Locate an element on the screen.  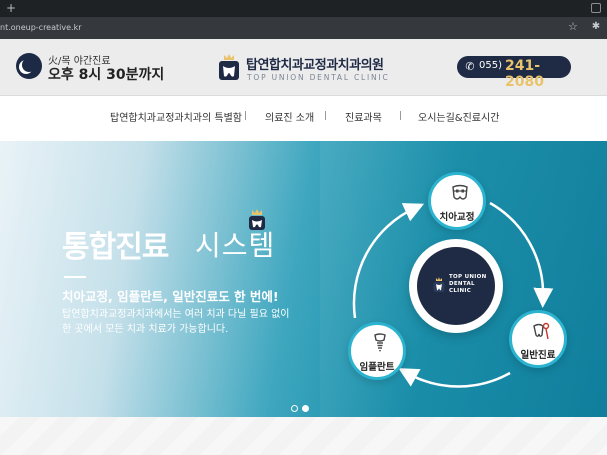
hero-description-line: 탑연합치과교정과치과에서는 여러 치과 다닐 필요 없이 is located at coordinates (176, 314).